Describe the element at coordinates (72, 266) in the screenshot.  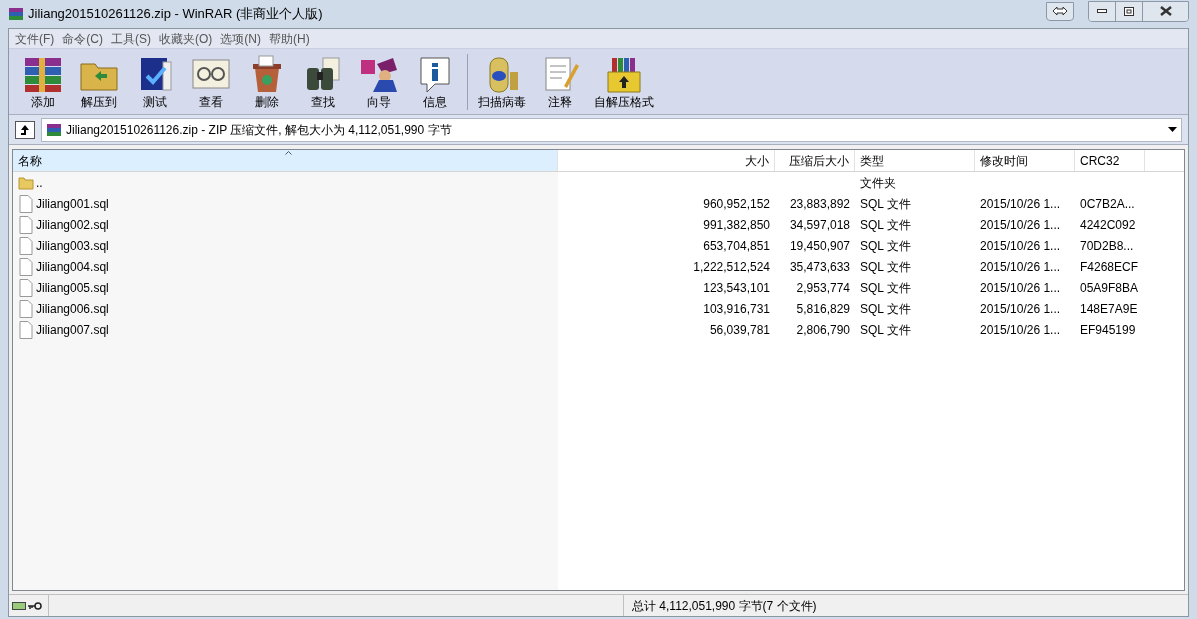
I see `file-name: Jiliang004.sql` at that location.